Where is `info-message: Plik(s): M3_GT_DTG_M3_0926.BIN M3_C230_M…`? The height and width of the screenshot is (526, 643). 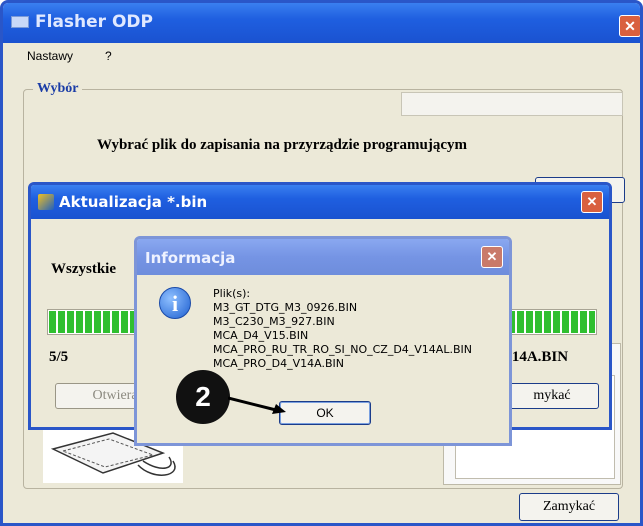
info-message: Plik(s): M3_GT_DTG_M3_0926.BIN M3_C230_M… is located at coordinates (342, 329).